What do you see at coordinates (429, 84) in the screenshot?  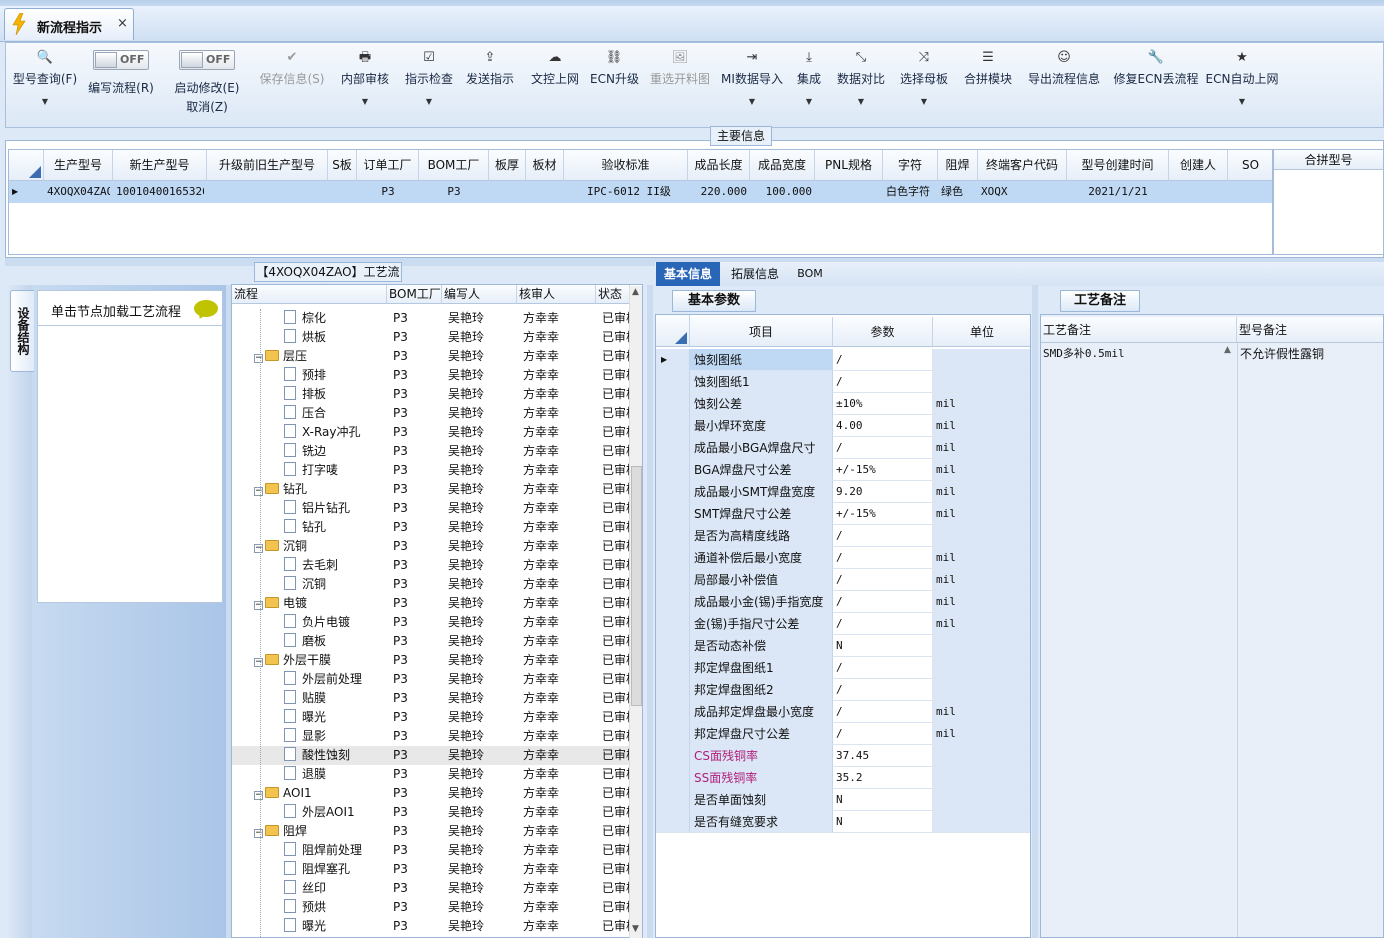 I see `toolbar-instruction-check-button: ☑ 指示检查 ▼` at bounding box center [429, 84].